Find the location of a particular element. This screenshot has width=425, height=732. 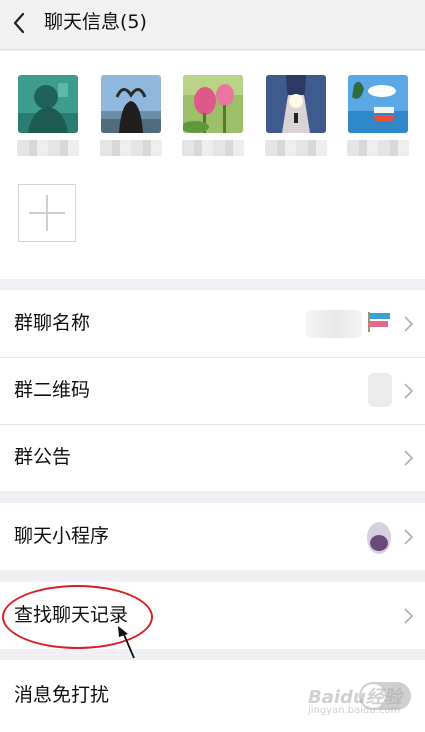

notification-section: 消息免打扰 is located at coordinates (212, 696).